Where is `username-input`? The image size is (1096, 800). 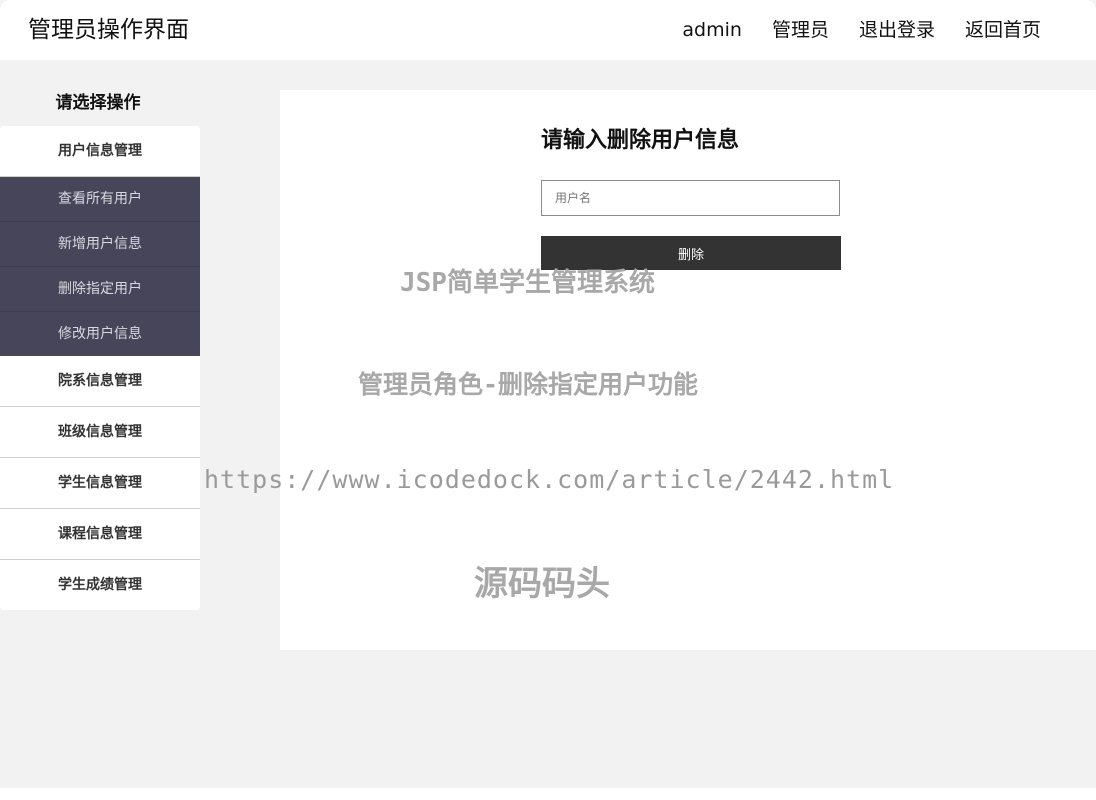
username-input is located at coordinates (690, 198).